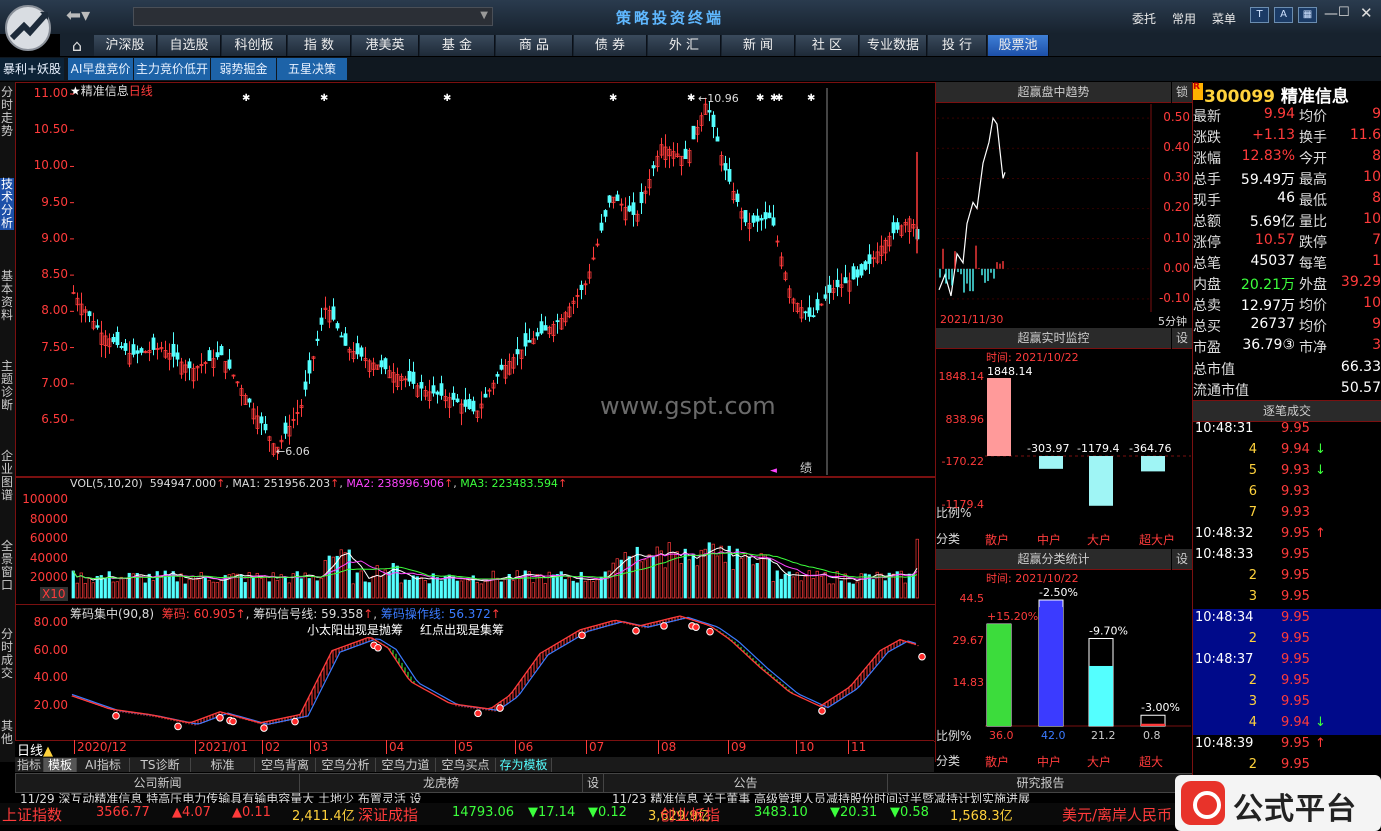  I want to click on y-tick-label: 20000, so click(48, 577).